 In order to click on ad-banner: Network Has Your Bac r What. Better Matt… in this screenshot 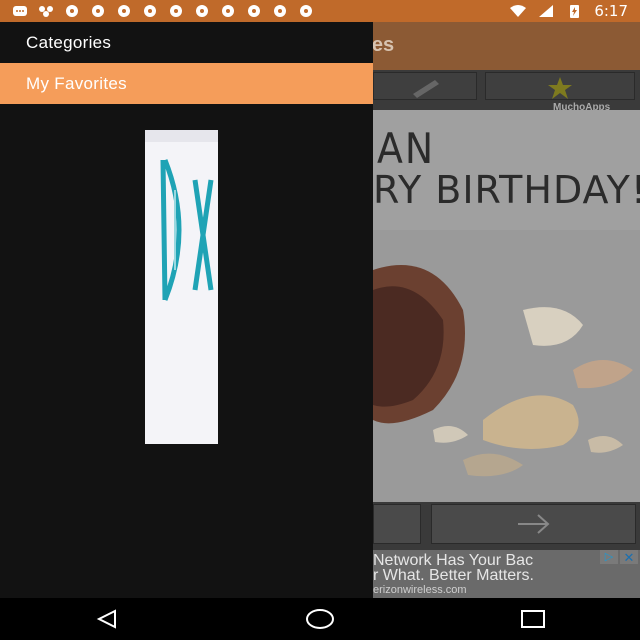, I will do `click(506, 574)`.